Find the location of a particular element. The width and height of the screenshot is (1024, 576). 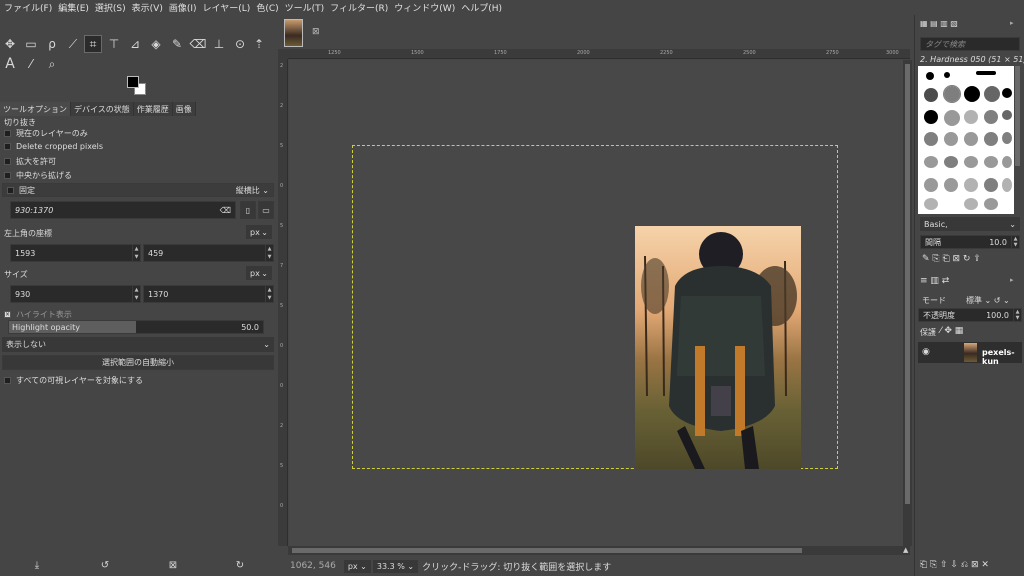

clone-tool-icon: ⊥ is located at coordinates (219, 44).